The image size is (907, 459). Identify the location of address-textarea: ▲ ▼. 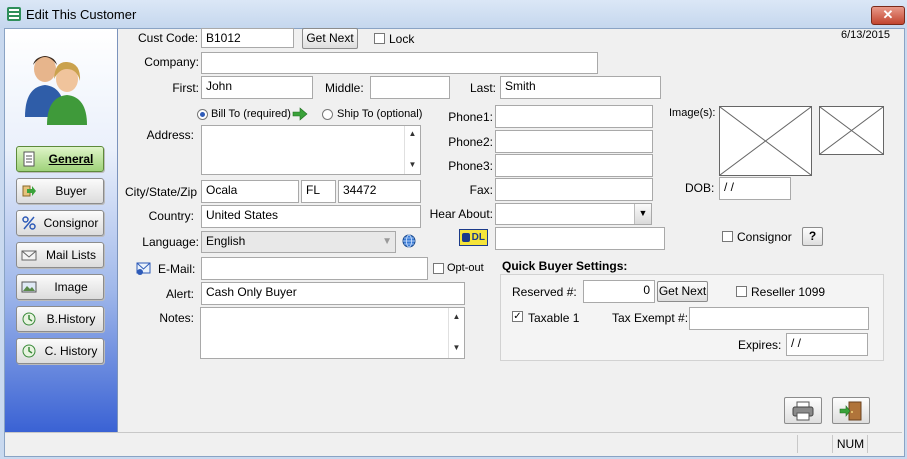
(311, 150).